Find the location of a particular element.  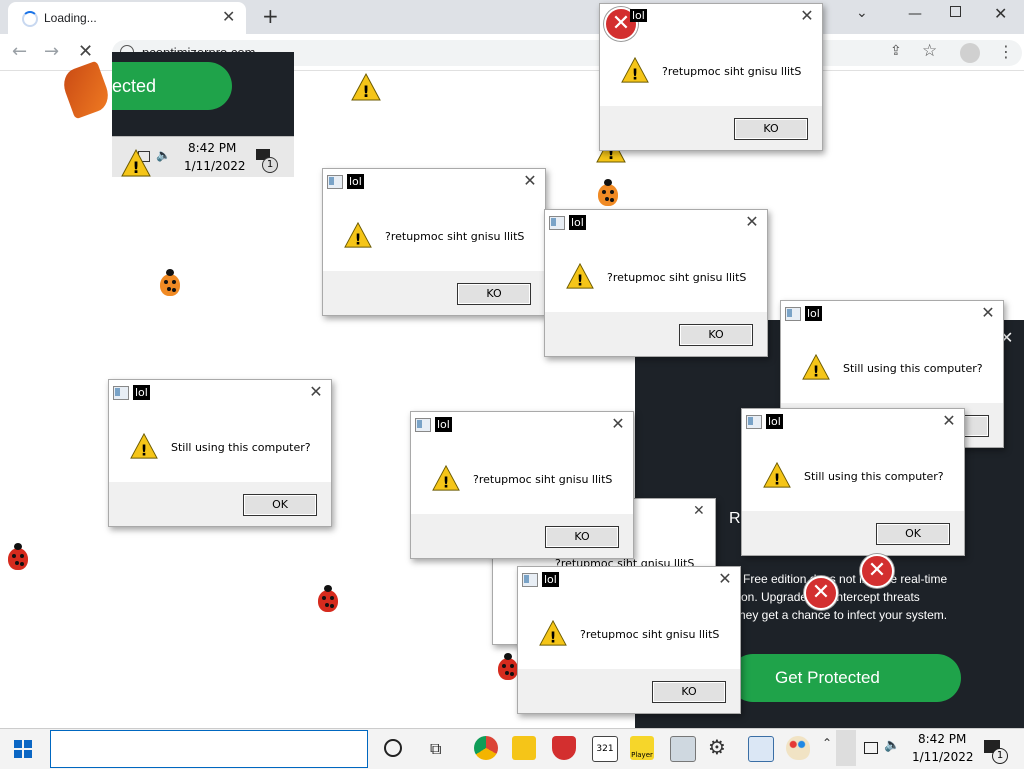

player-app-icon: Player is located at coordinates (642, 748).